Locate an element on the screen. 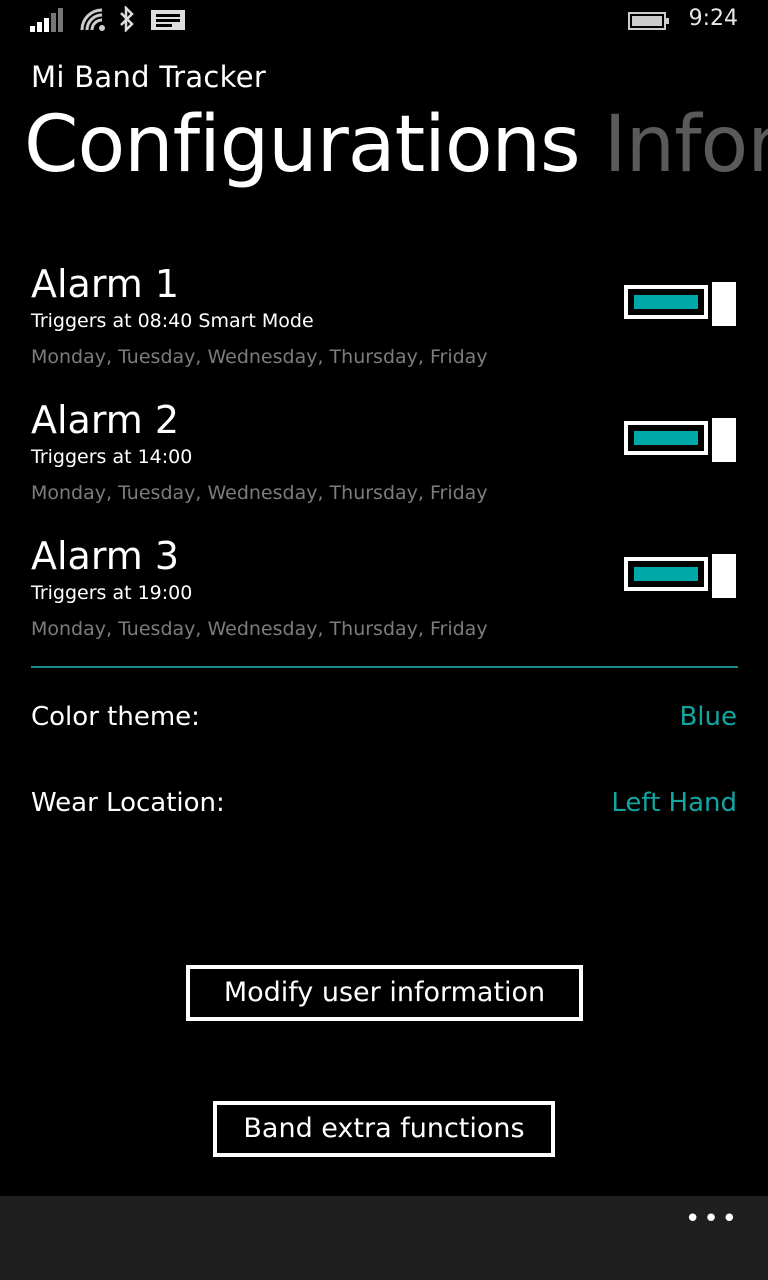 The image size is (768, 1280). battery-icon is located at coordinates (649, 23).